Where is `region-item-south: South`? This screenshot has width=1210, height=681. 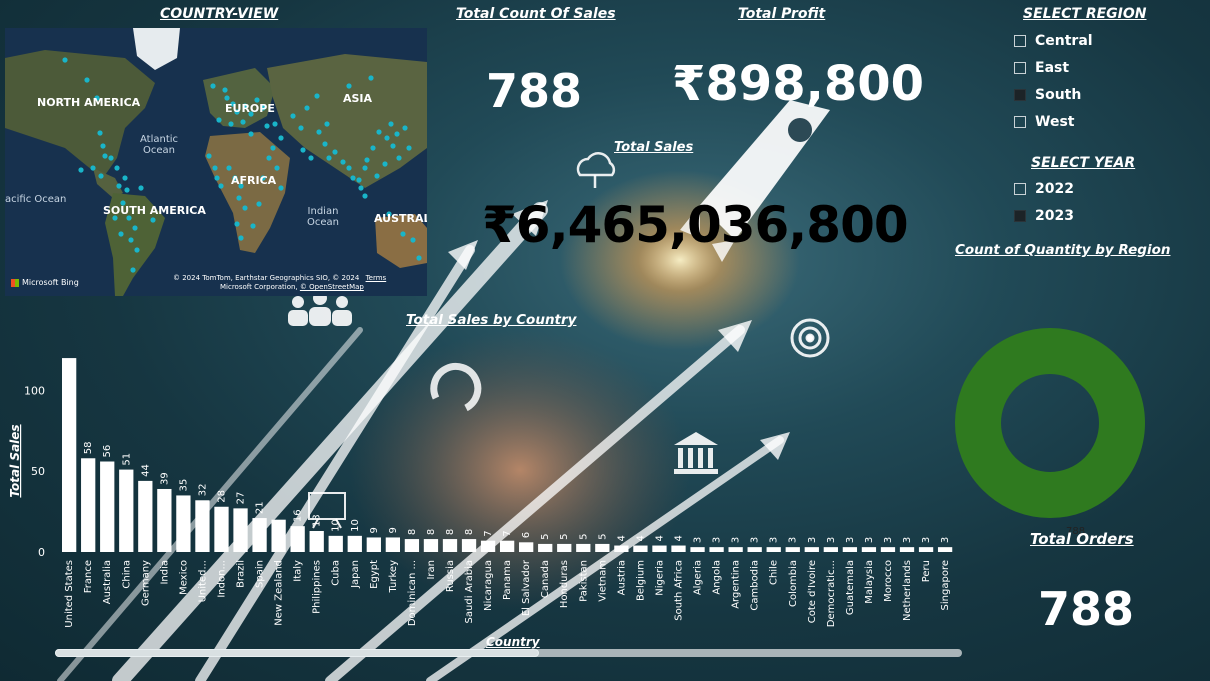
region-item-south: South is located at coordinates (1047, 95).